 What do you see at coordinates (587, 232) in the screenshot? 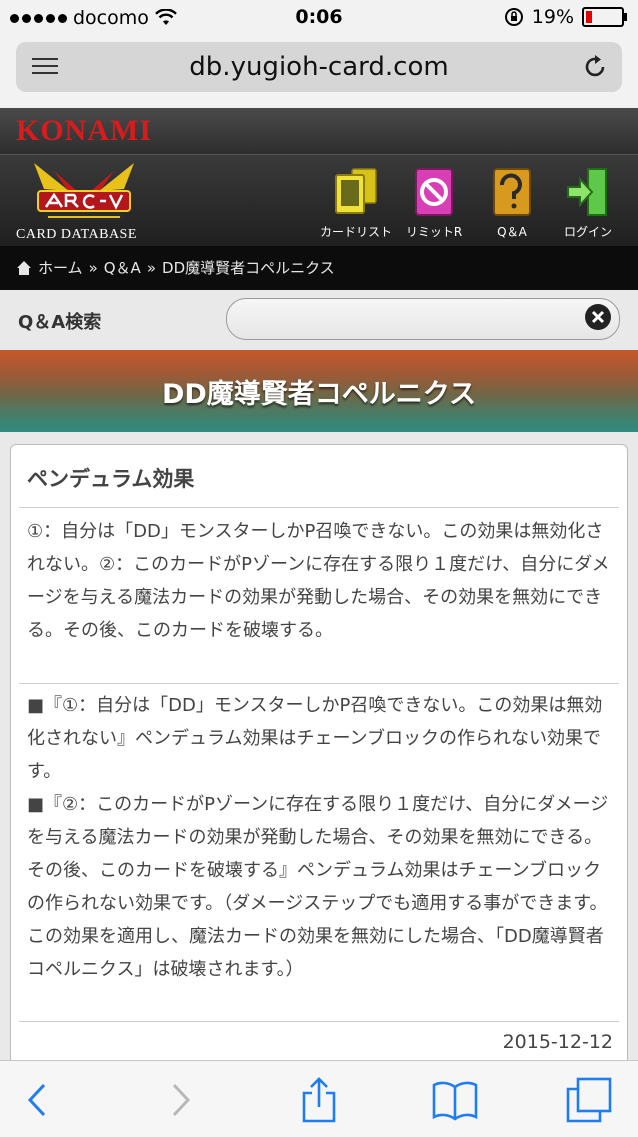
I see `nav-login-label: ログイン` at bounding box center [587, 232].